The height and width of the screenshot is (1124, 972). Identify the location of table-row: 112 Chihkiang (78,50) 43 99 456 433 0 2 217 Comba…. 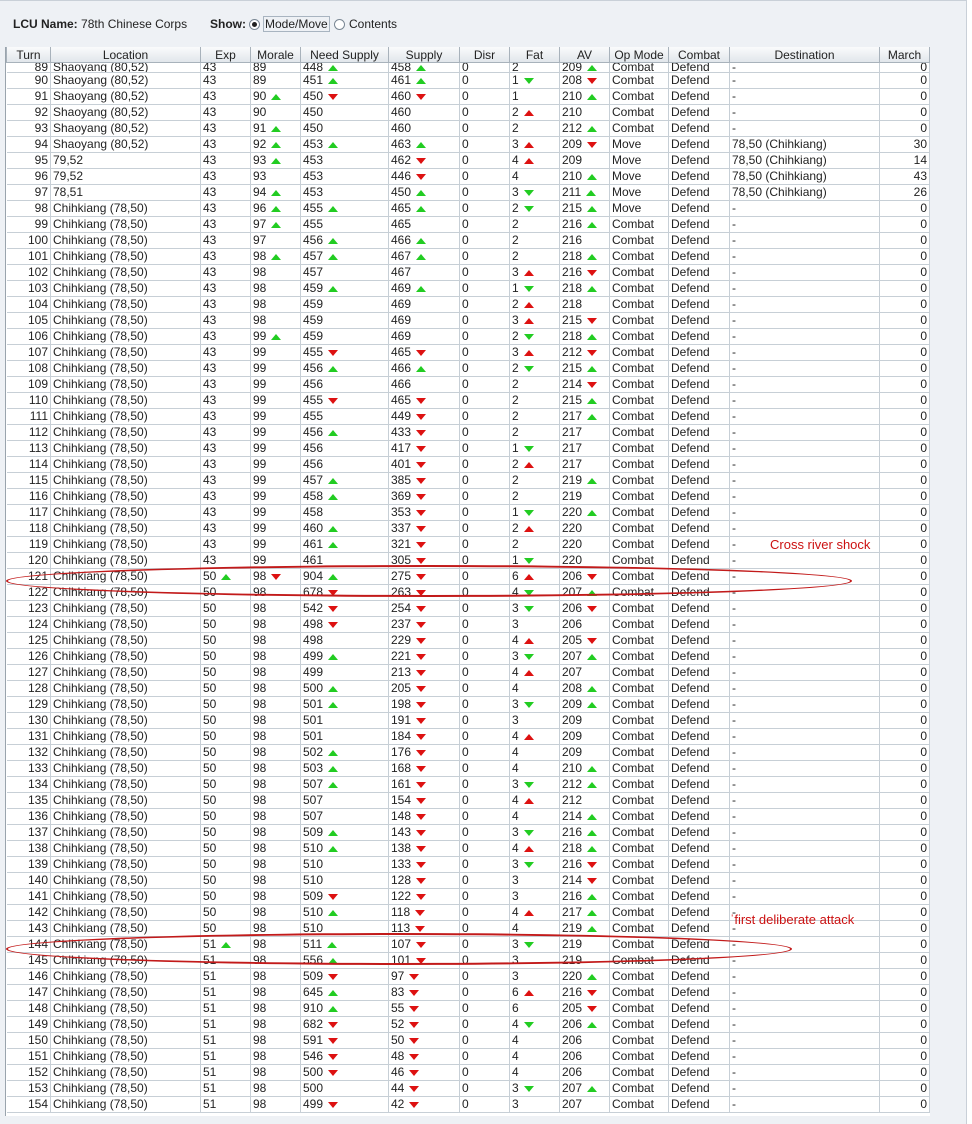
(468, 432).